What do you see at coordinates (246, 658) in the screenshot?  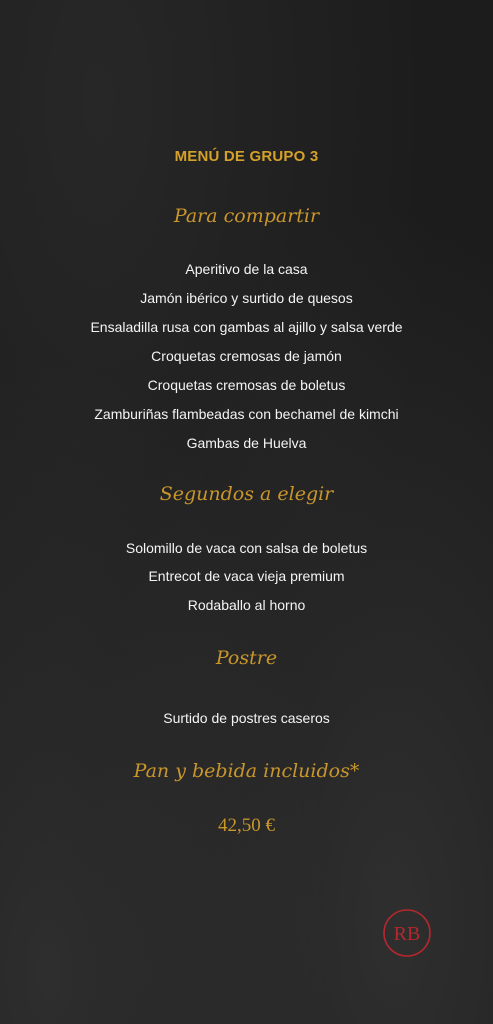 I see `section-heading-postre: Postre` at bounding box center [246, 658].